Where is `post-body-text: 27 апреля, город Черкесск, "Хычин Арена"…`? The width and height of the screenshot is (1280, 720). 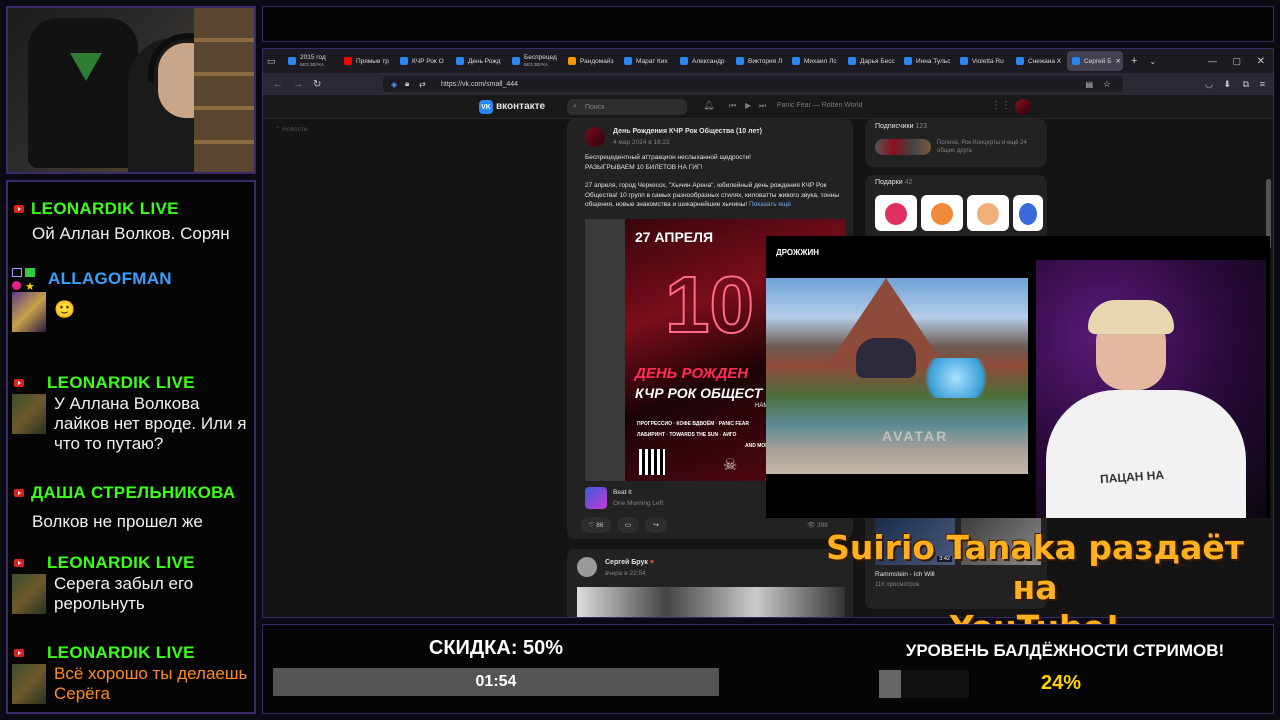
post-body-text: 27 апреля, город Черкесск, "Хычин Арена"… is located at coordinates (712, 195).